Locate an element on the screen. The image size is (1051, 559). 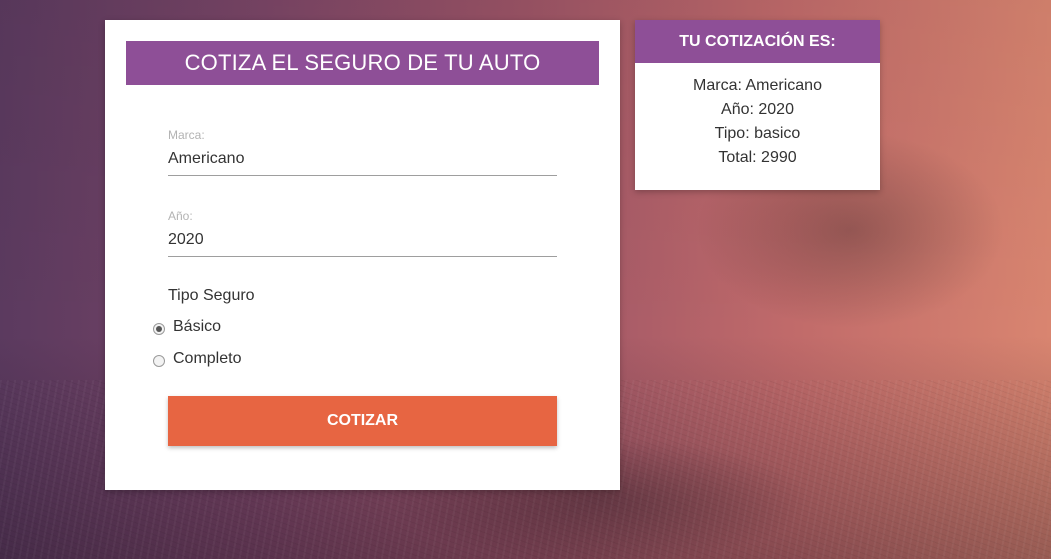
anio-field: Año: is located at coordinates (362, 233).